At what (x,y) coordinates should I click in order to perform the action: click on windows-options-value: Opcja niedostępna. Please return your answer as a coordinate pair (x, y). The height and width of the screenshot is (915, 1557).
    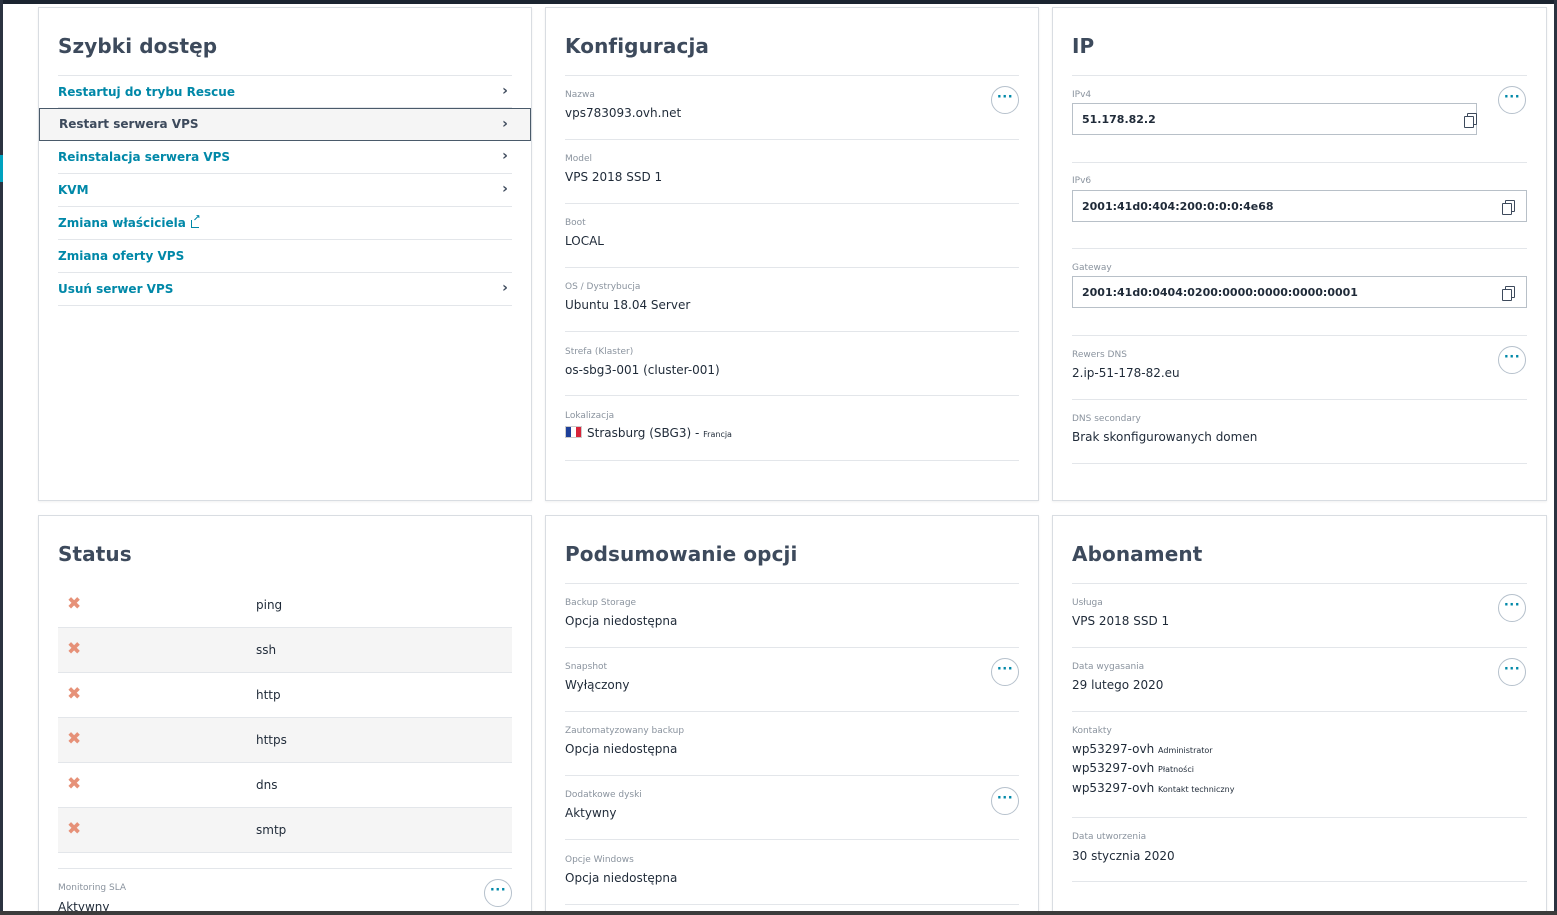
    Looking at the image, I should click on (621, 878).